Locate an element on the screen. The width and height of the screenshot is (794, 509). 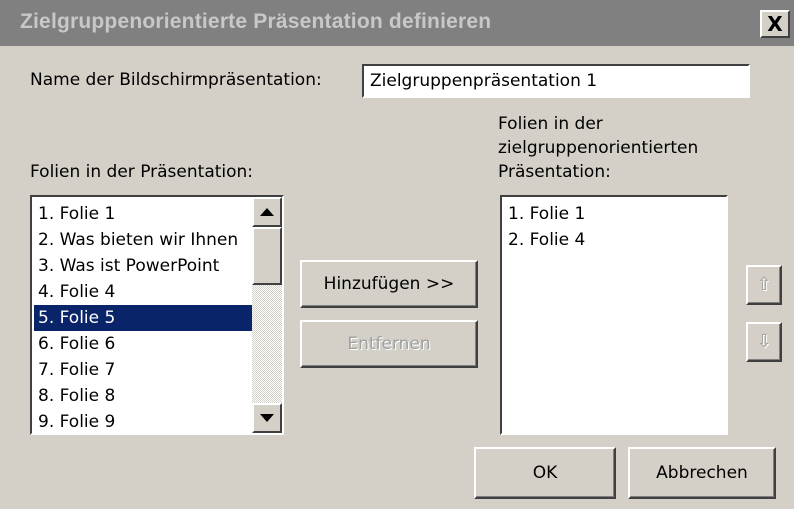
presentation-name-input is located at coordinates (556, 81).